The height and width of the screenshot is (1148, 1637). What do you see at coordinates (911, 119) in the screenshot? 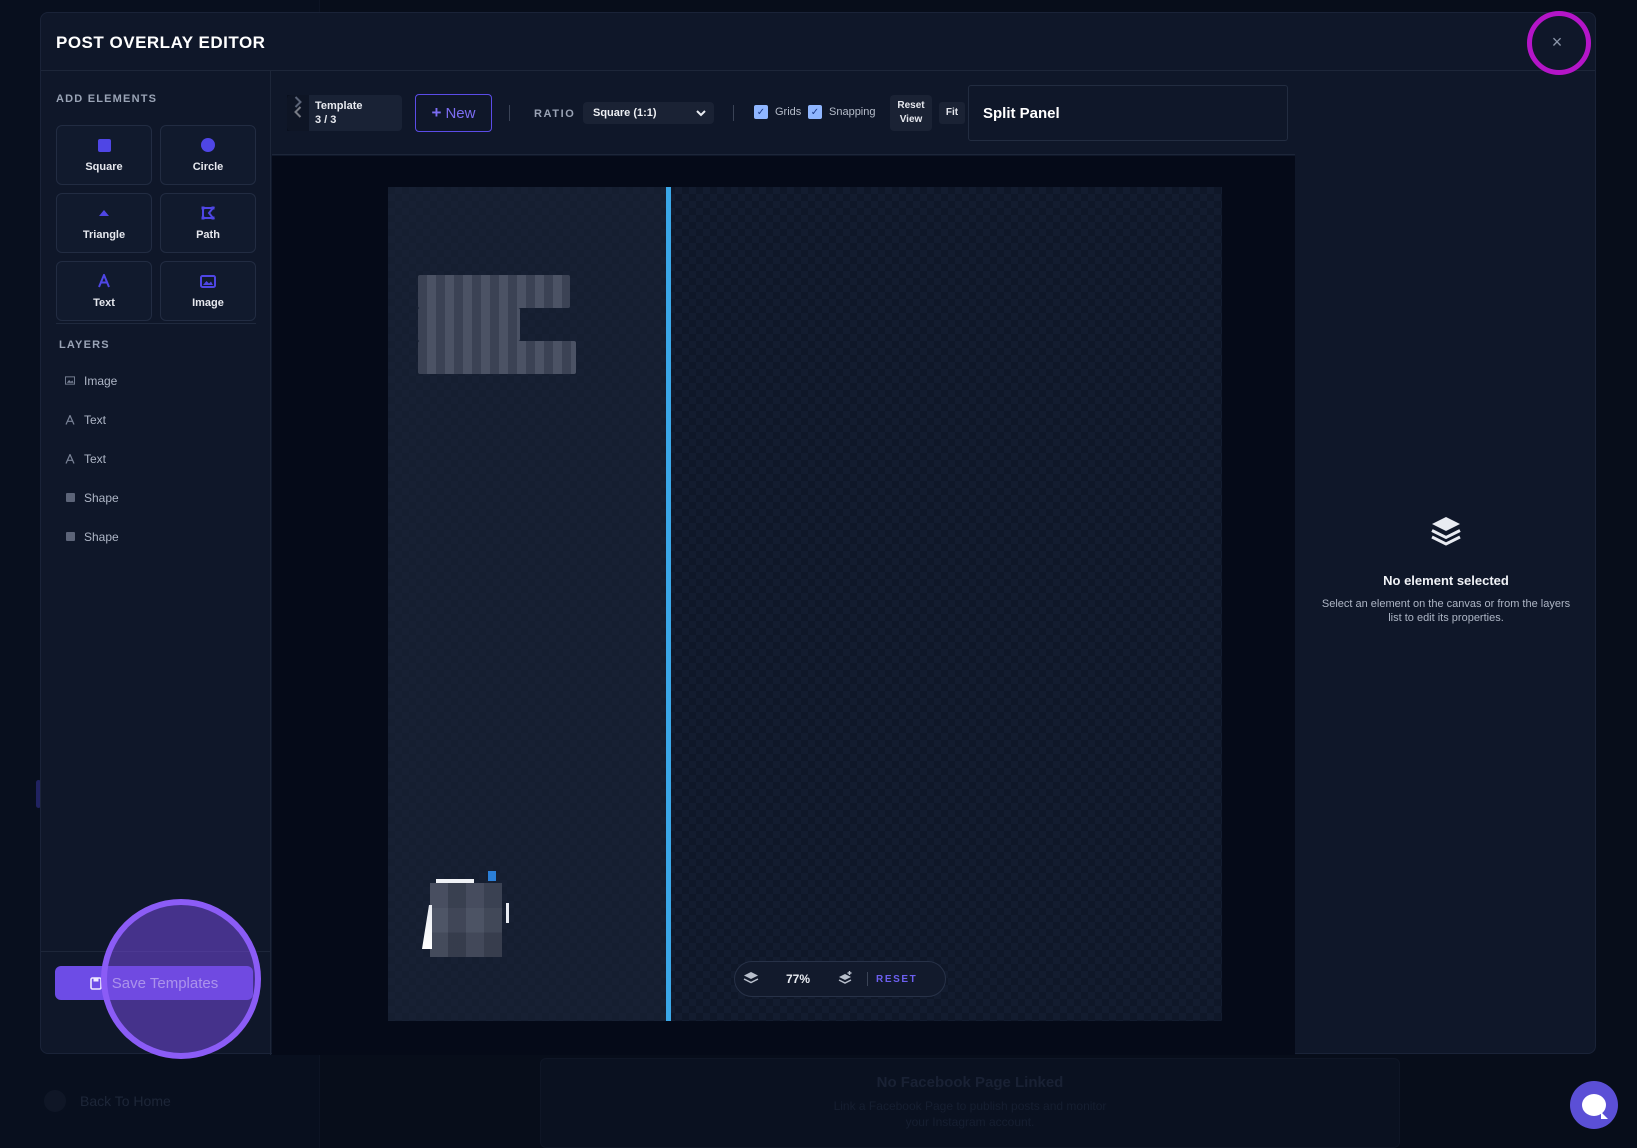
I see `reset-view-label-line2: View` at bounding box center [911, 119].